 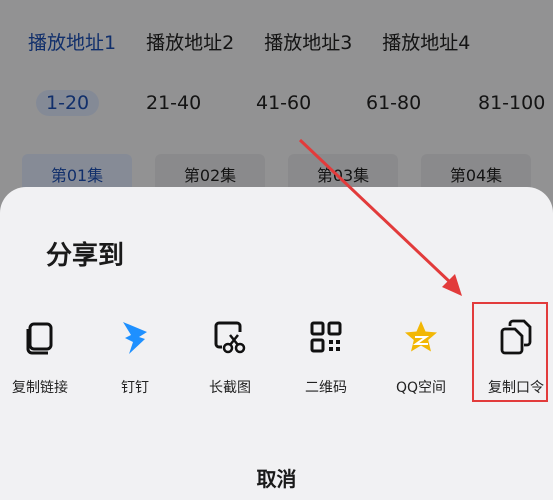 What do you see at coordinates (421, 337) in the screenshot?
I see `qzone-star-icon` at bounding box center [421, 337].